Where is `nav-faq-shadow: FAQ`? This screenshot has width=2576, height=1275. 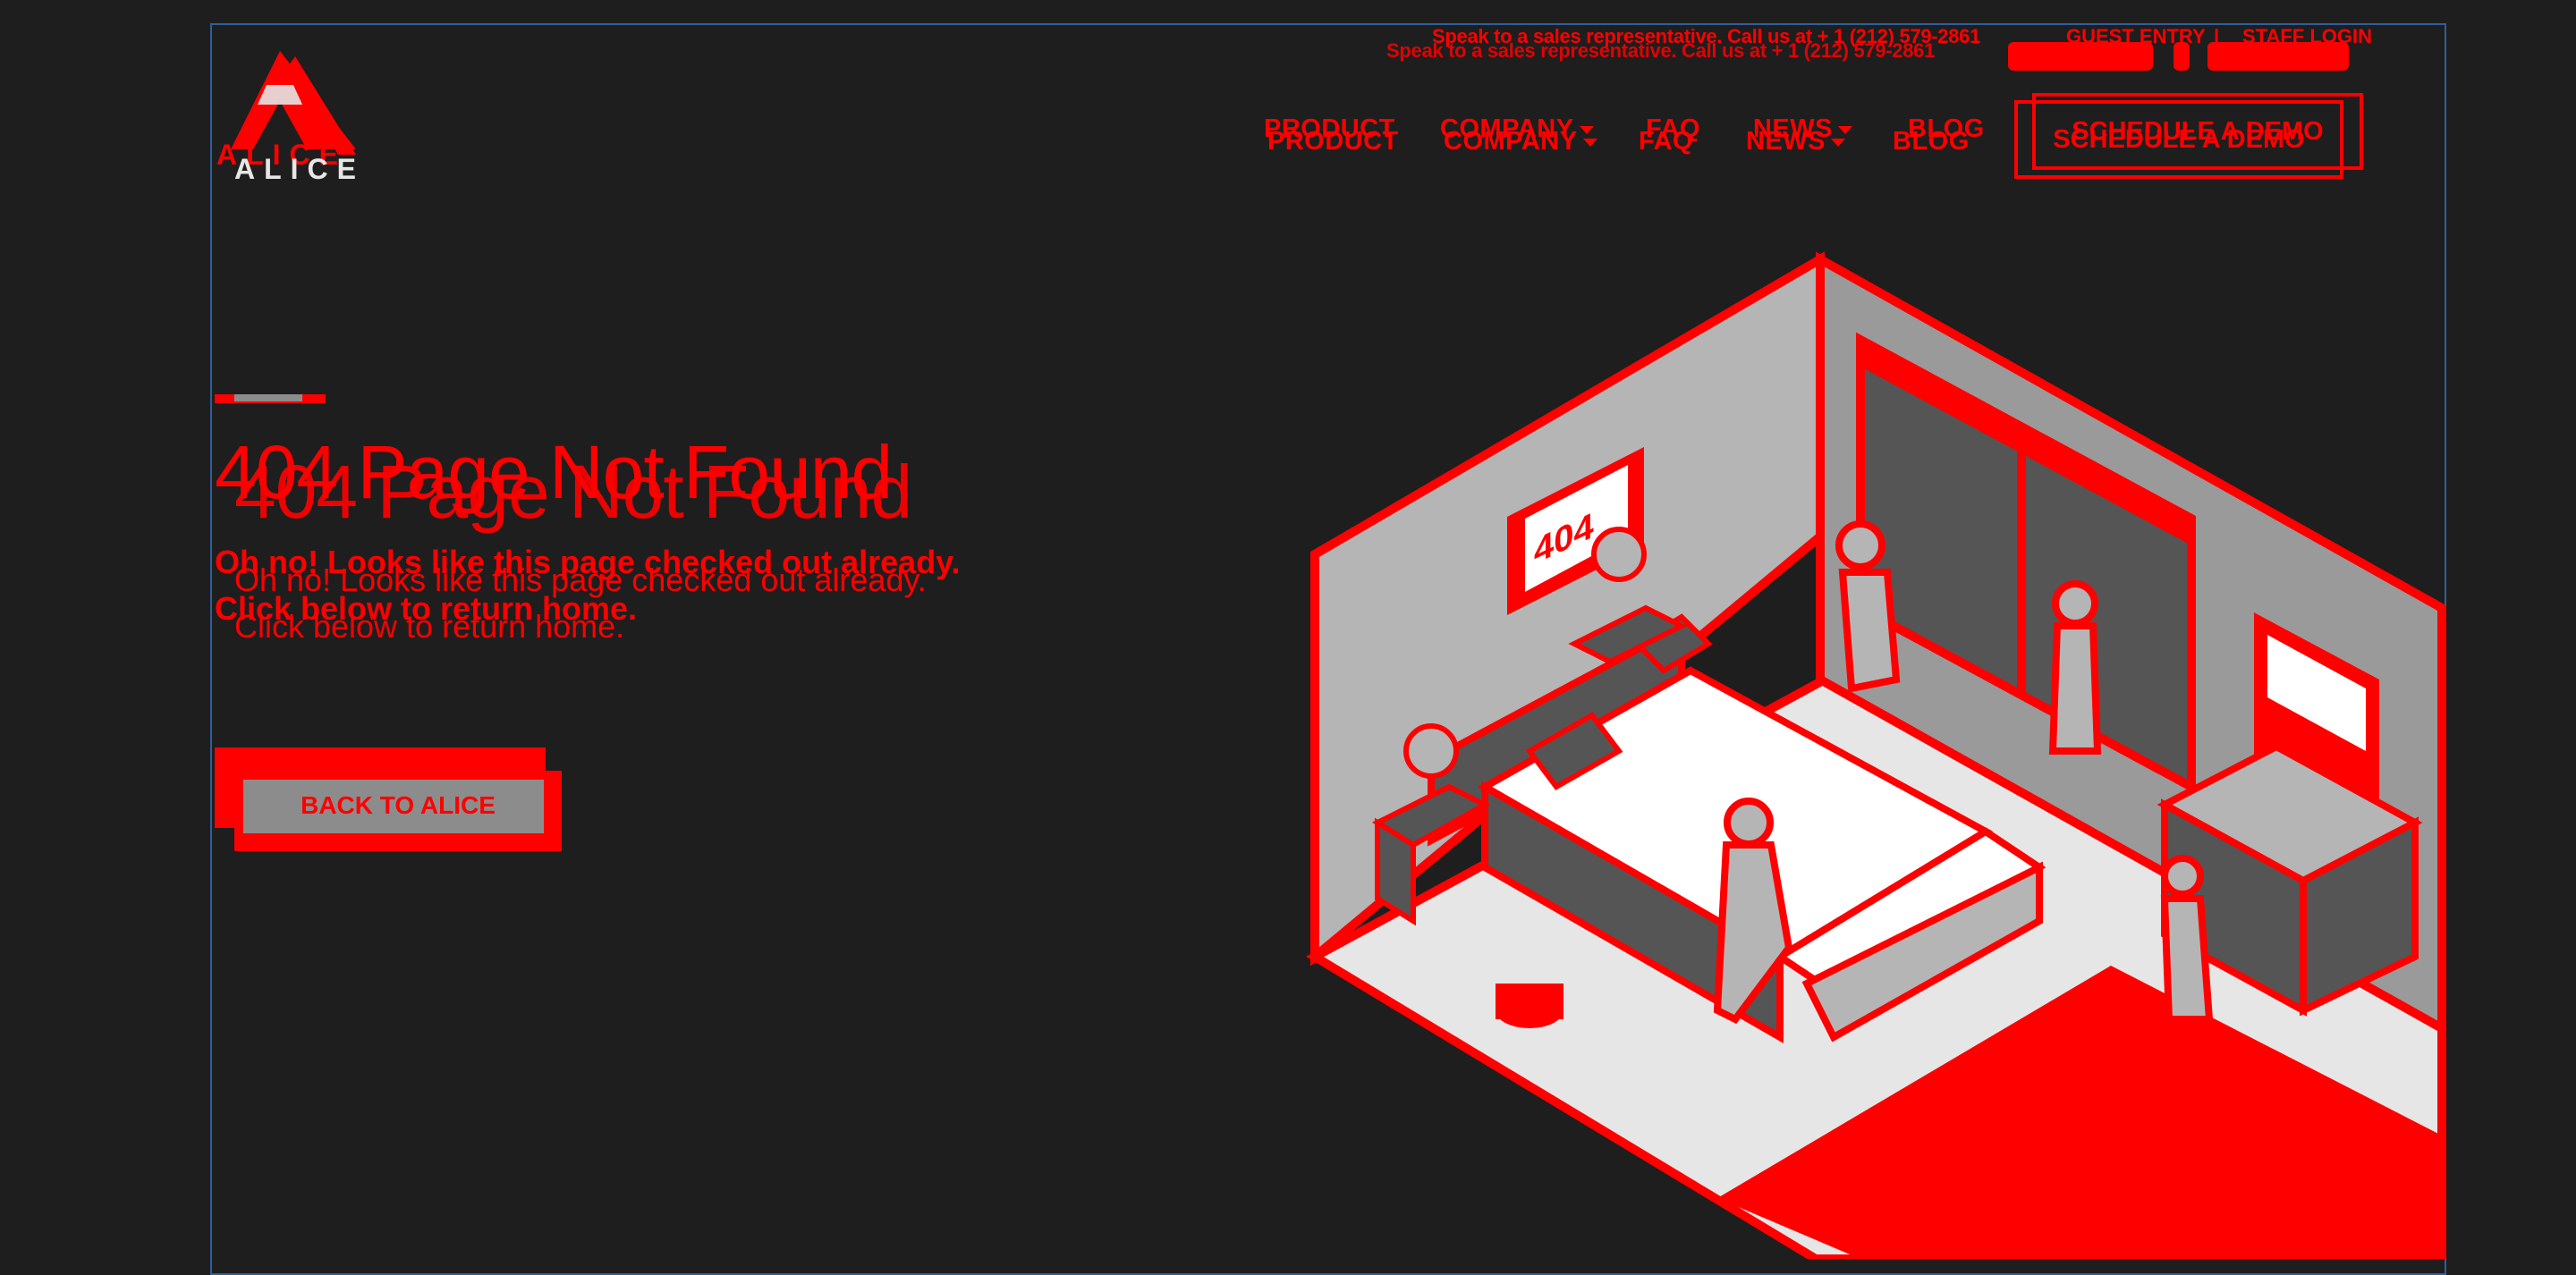
nav-faq-shadow: FAQ is located at coordinates (1666, 141).